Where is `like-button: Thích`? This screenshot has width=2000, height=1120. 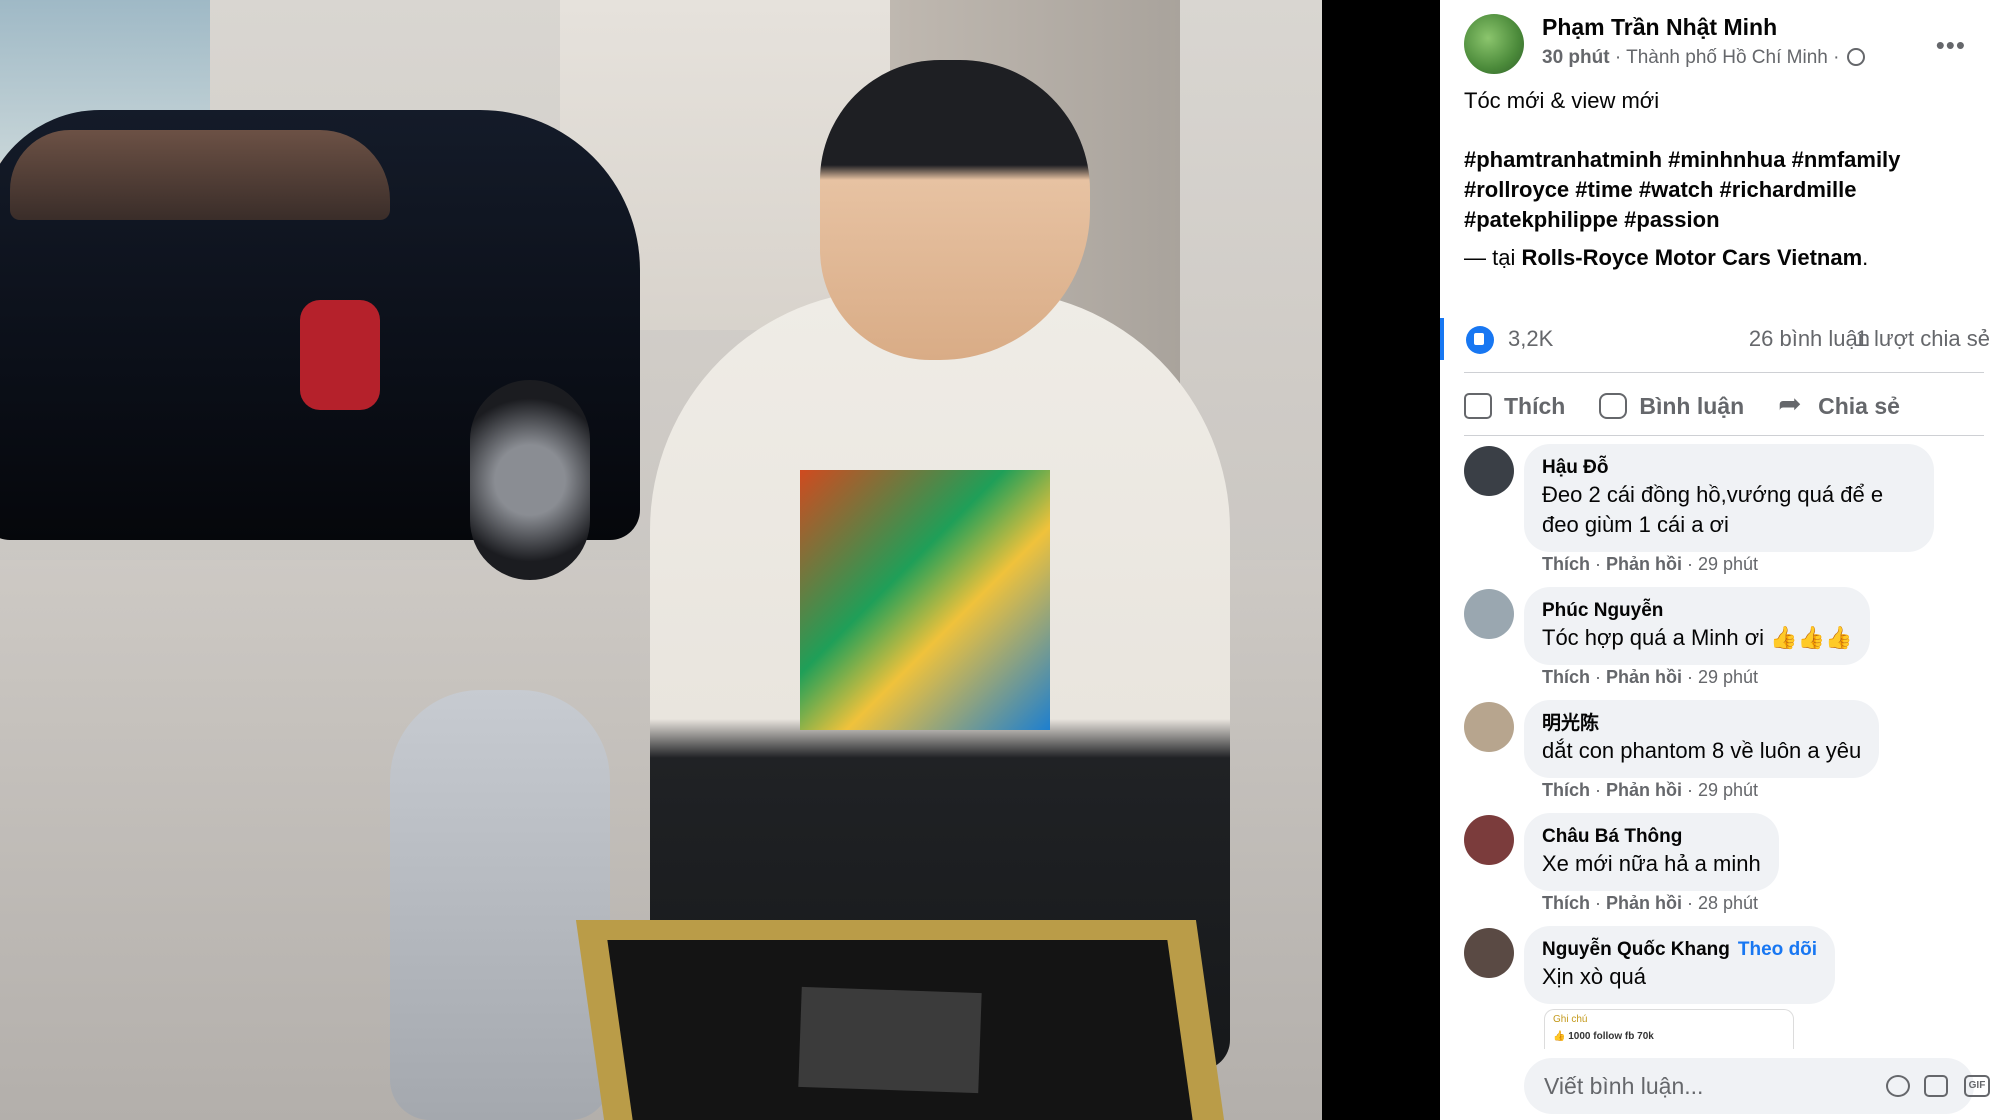 like-button: Thích is located at coordinates (1514, 406).